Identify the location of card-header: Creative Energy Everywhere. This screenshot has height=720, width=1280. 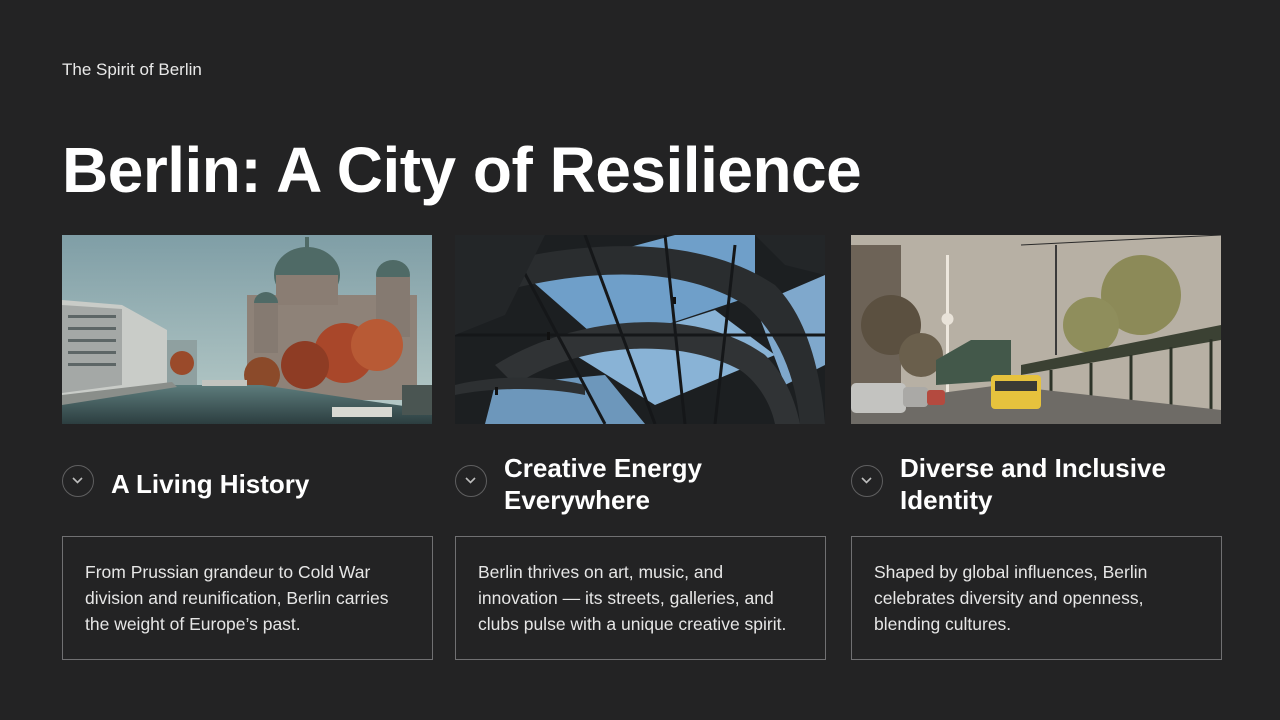
(640, 485).